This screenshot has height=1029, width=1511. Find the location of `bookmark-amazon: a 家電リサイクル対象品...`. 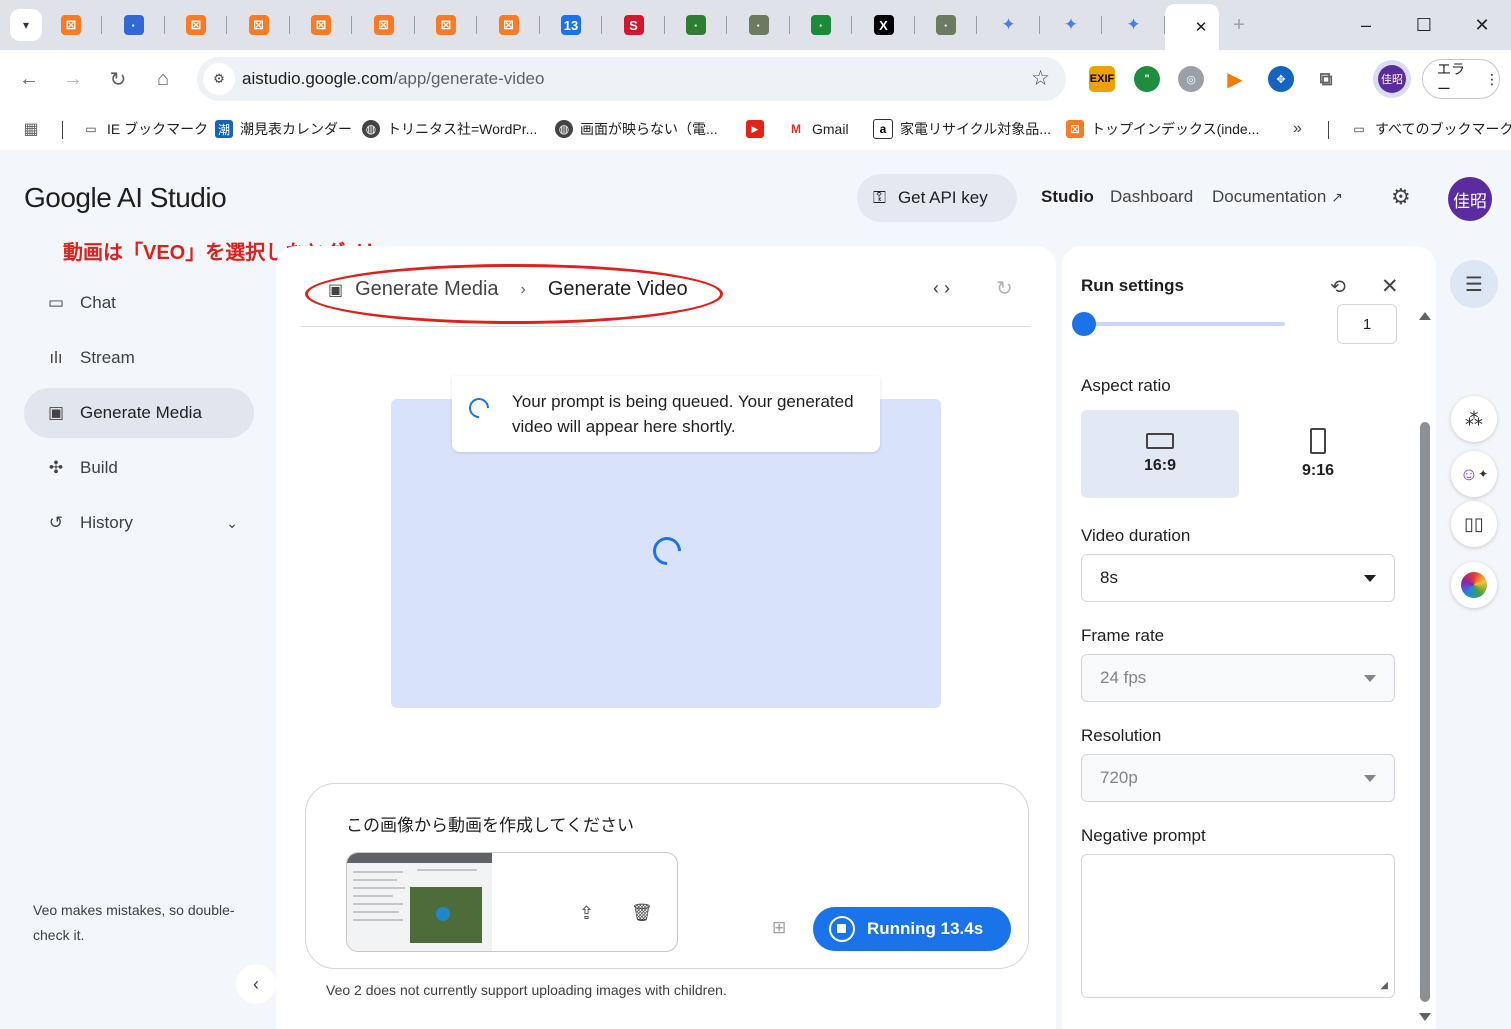

bookmark-amazon: a 家電リサイクル対象品... is located at coordinates (962, 129).